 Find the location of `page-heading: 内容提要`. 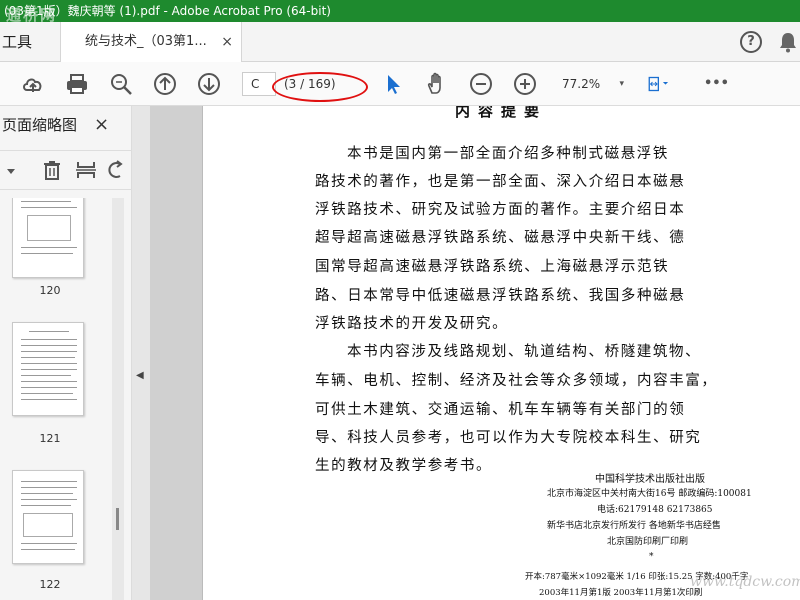

page-heading: 内容提要 is located at coordinates (501, 113).